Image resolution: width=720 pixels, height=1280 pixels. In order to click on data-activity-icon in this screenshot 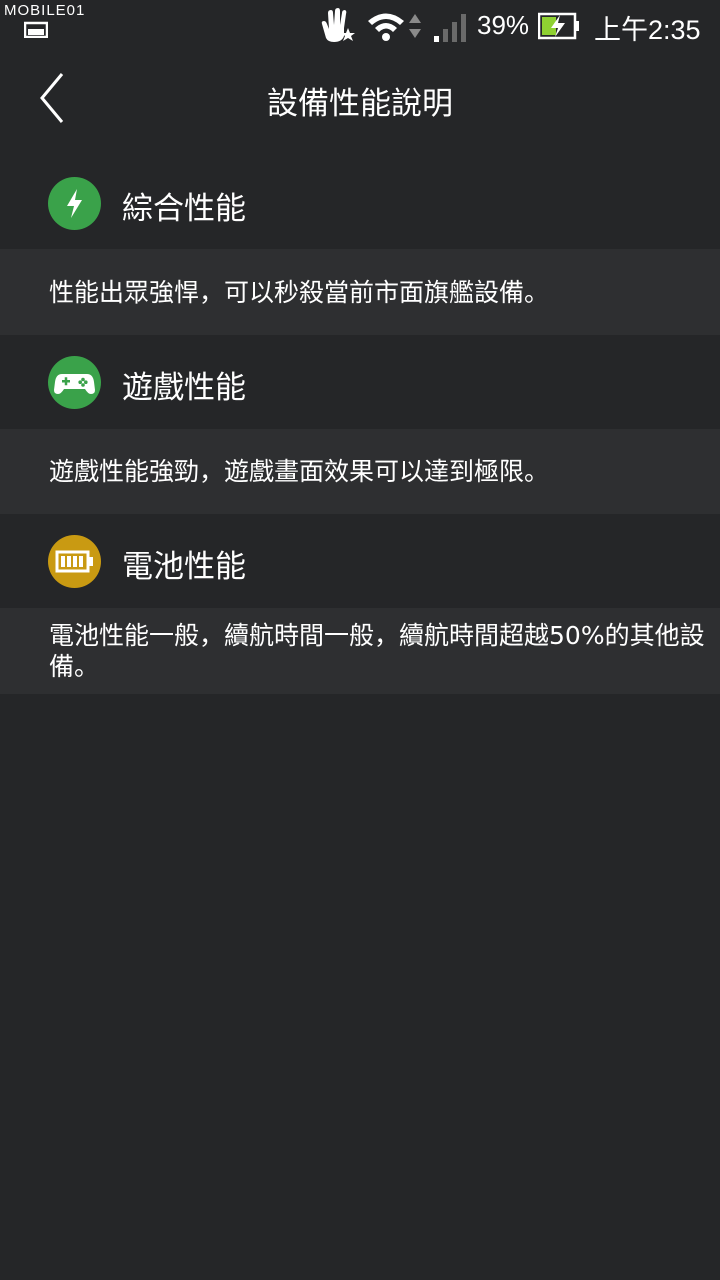, I will do `click(415, 26)`.